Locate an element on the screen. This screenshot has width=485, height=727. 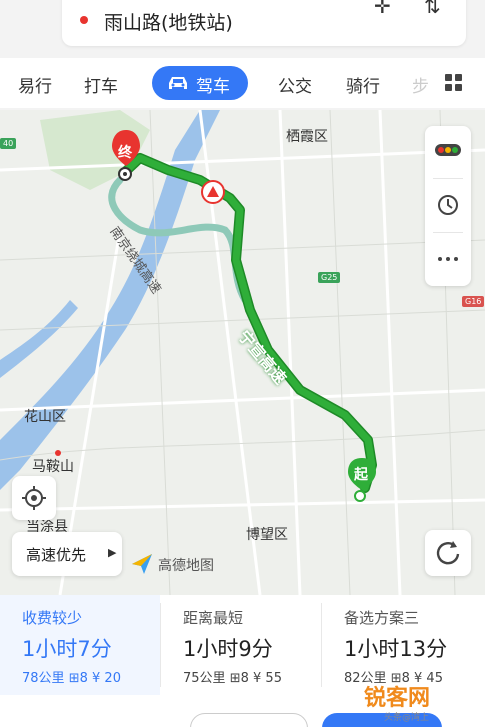
start-marker-label: 起 is located at coordinates (361, 475).